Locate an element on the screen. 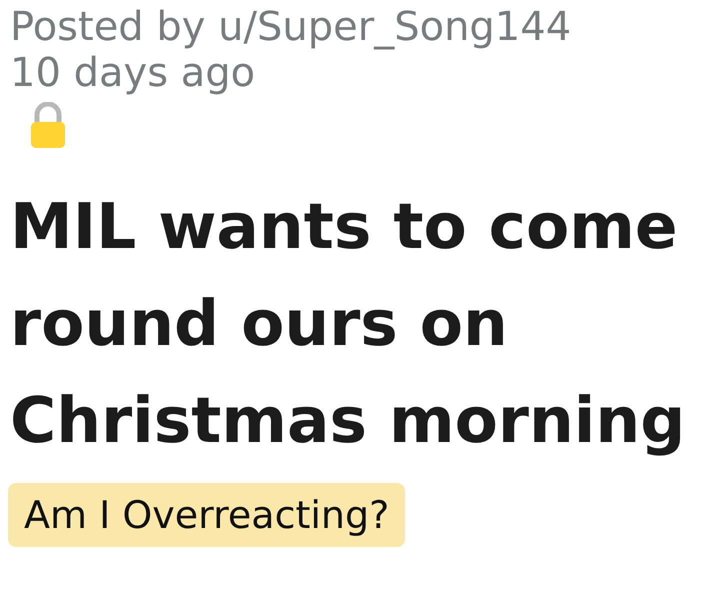 The height and width of the screenshot is (610, 711). author-line: Posted by u/Super_Song144 is located at coordinates (291, 27).